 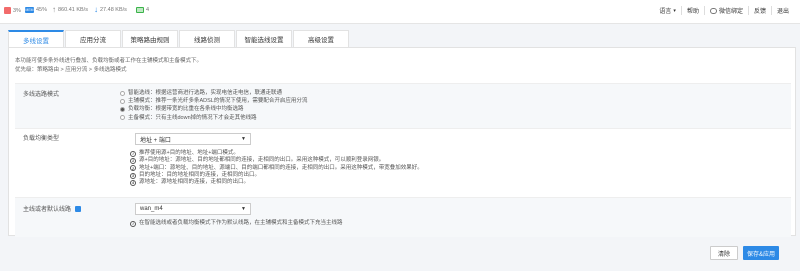 What do you see at coordinates (674, 10) in the screenshot?
I see `chevron-down-icon: ▾` at bounding box center [674, 10].